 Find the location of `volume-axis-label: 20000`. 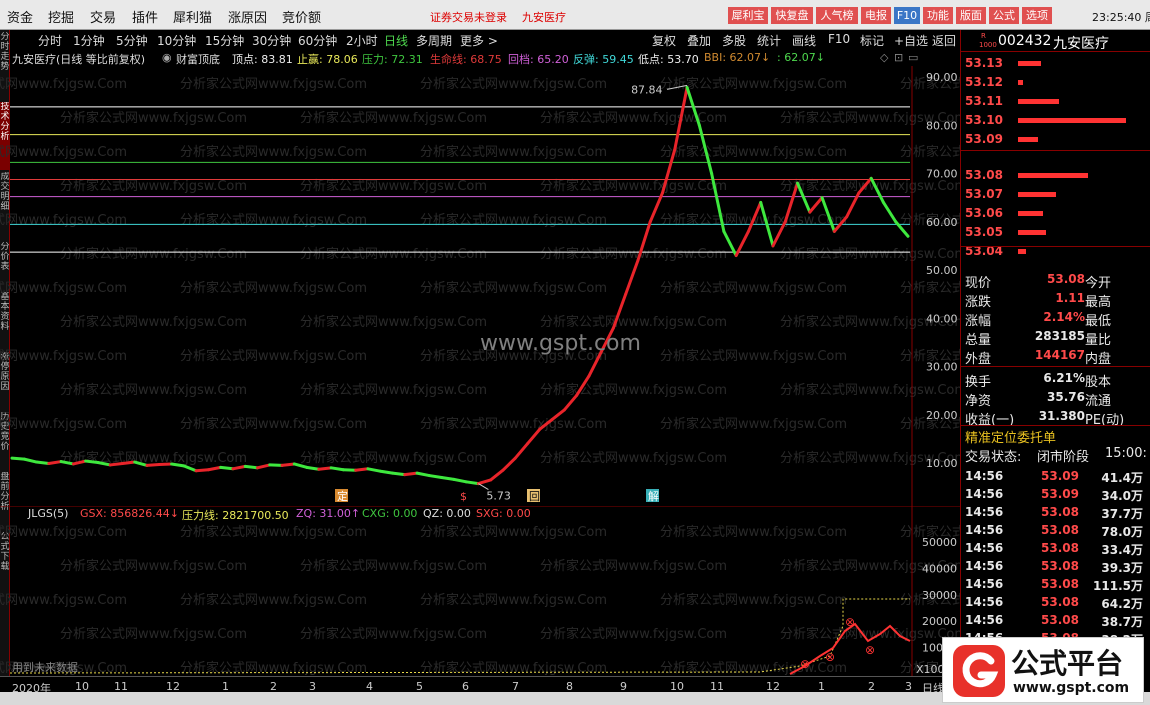

volume-axis-label: 20000 is located at coordinates (939, 621).